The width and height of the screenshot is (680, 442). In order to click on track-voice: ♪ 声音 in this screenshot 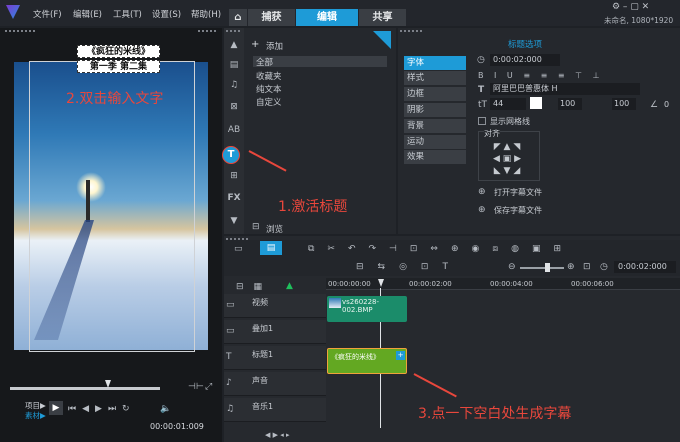, I will do `click(275, 384)`.